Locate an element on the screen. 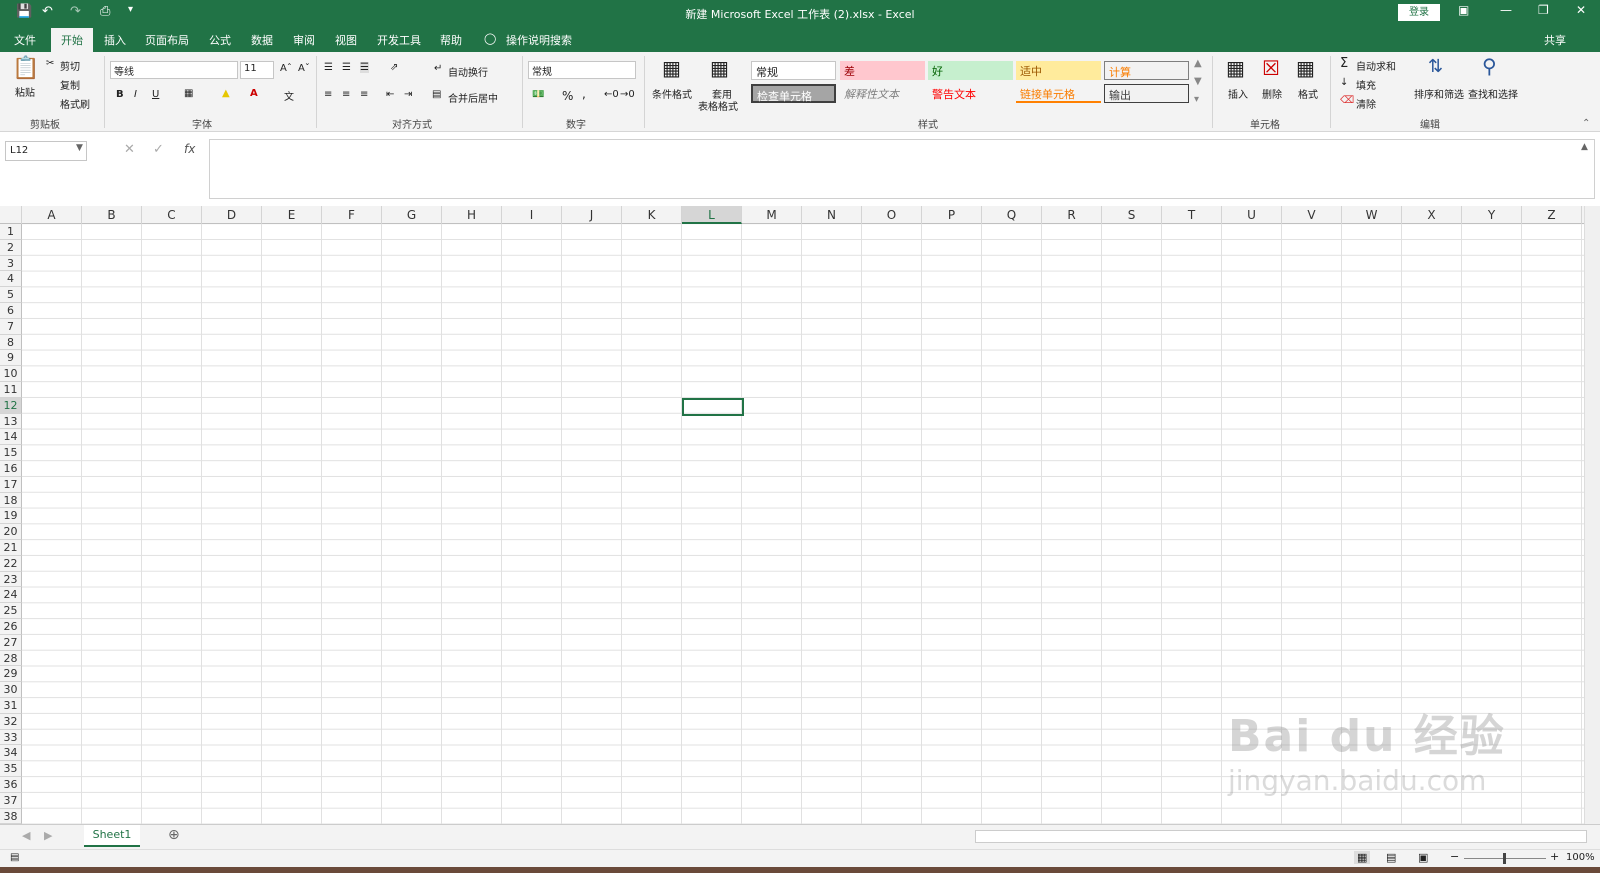  row-header: 29 is located at coordinates (11, 674).